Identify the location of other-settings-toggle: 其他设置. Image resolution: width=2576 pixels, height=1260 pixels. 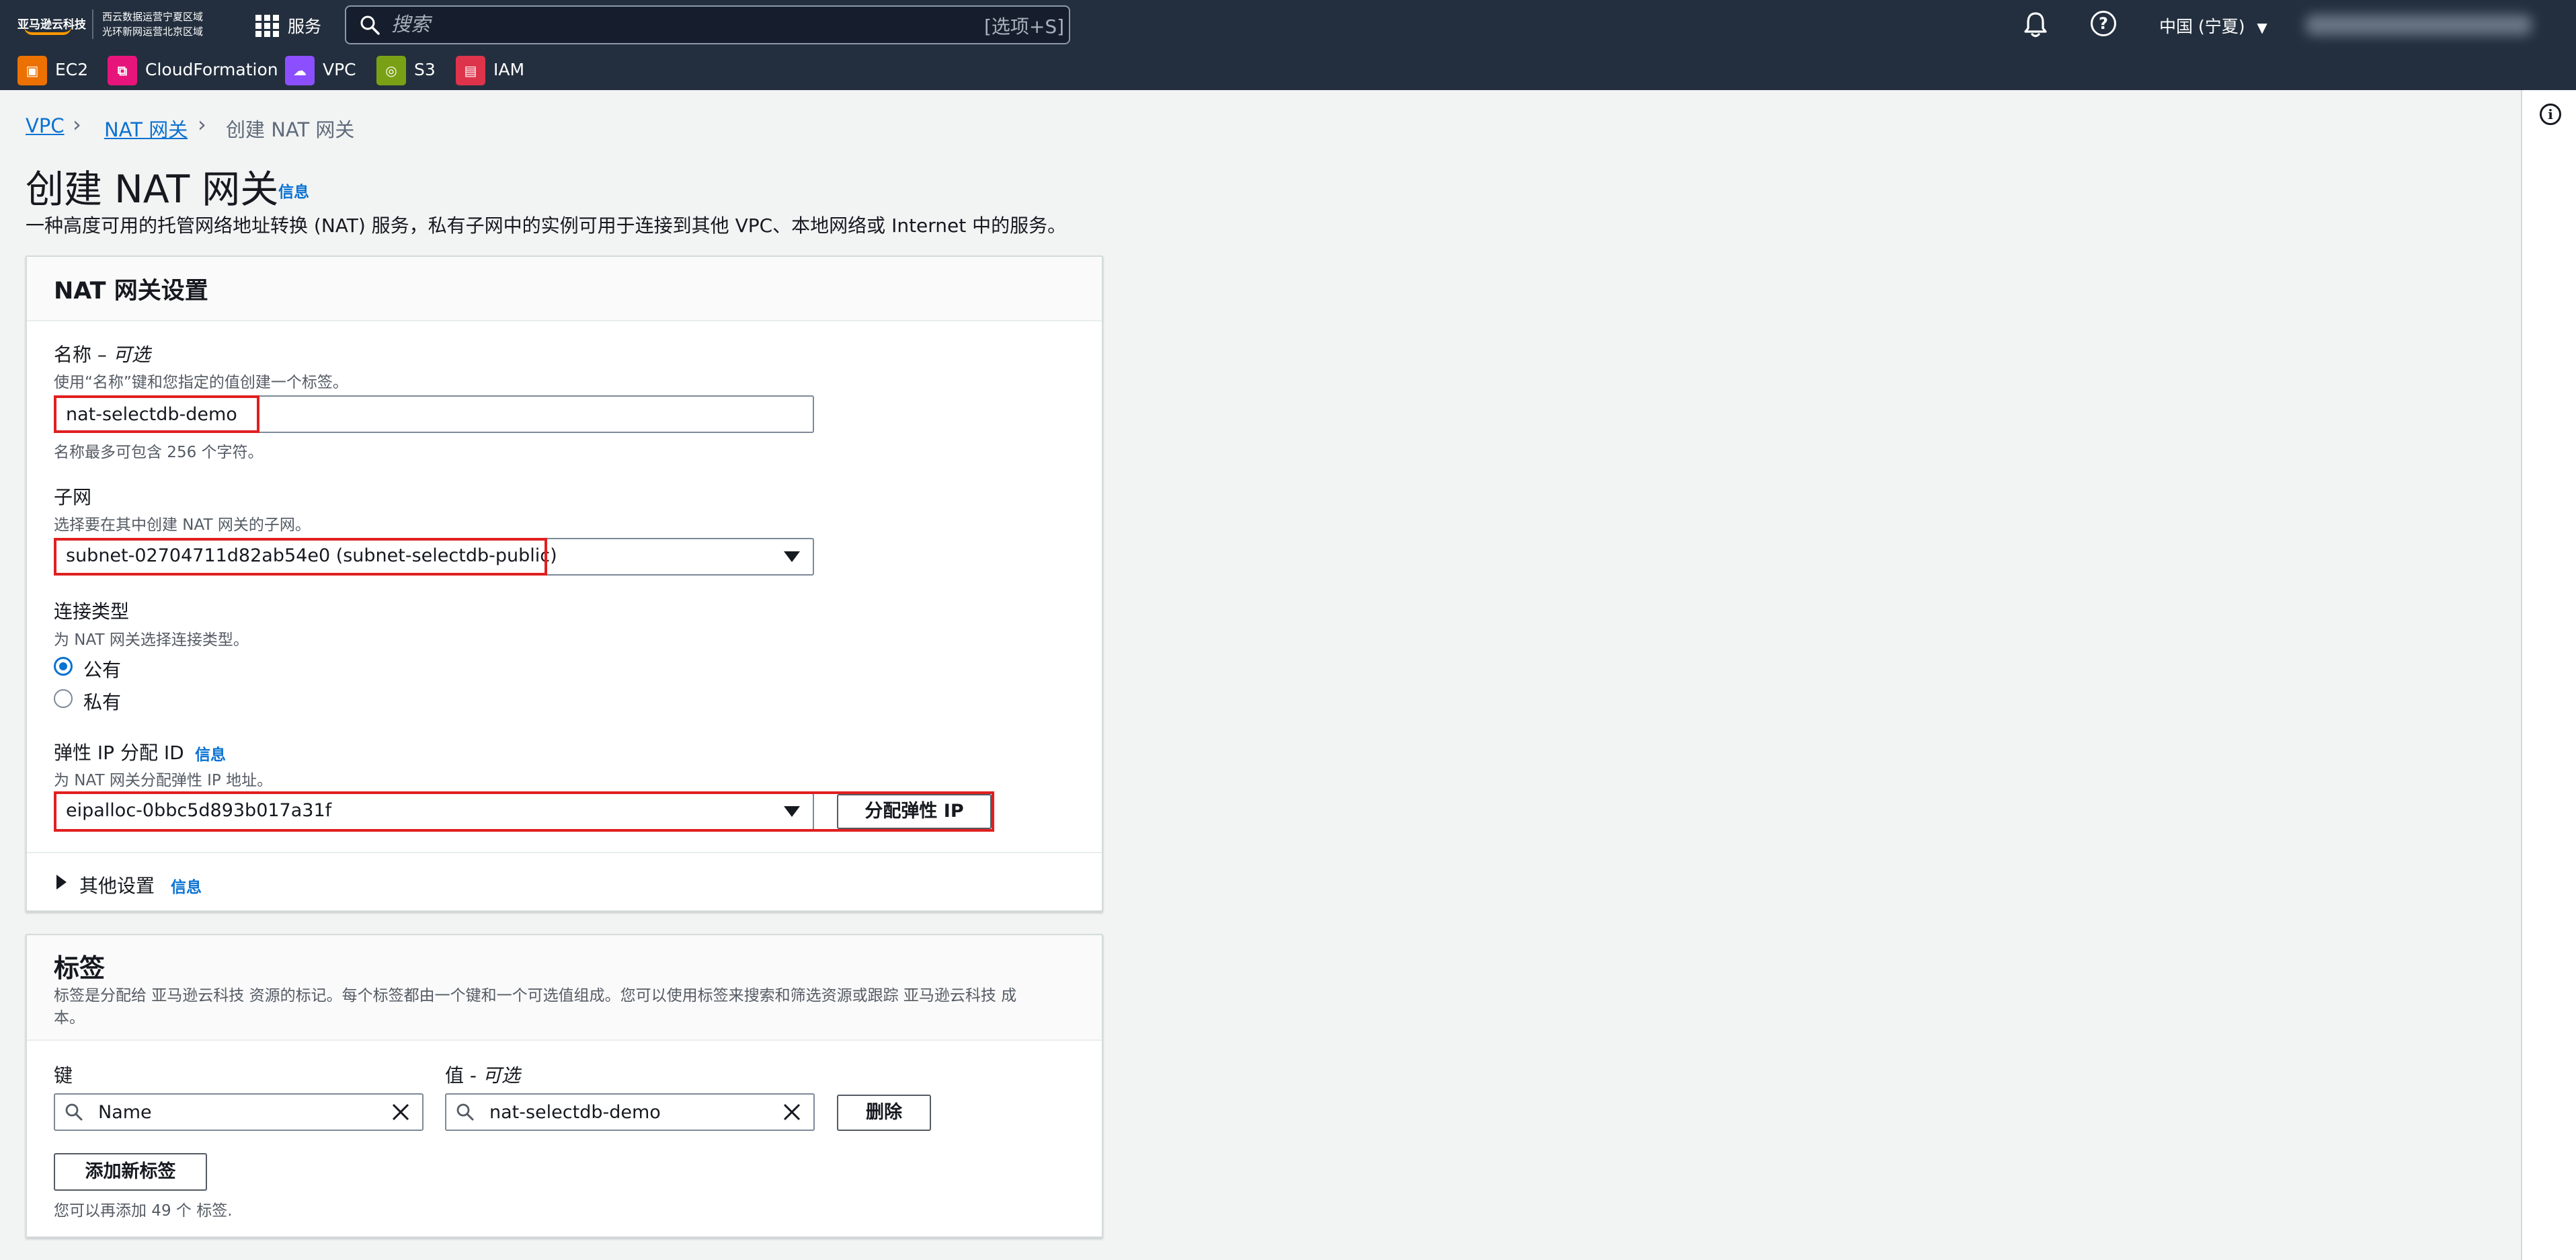
(117, 884).